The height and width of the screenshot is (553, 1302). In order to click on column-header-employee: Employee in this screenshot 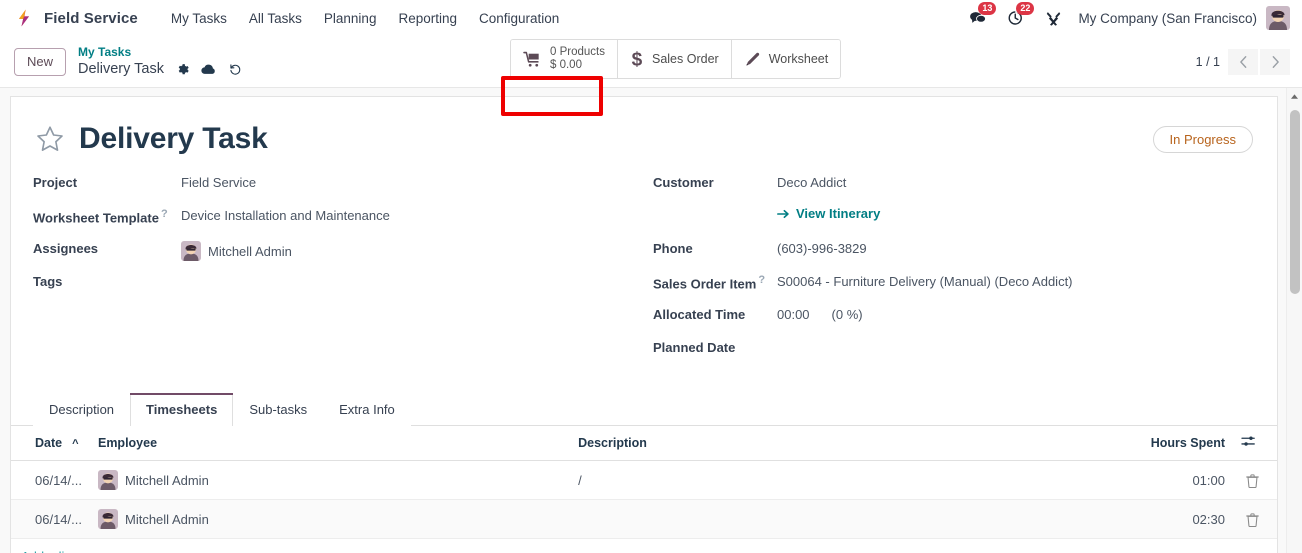, I will do `click(330, 443)`.